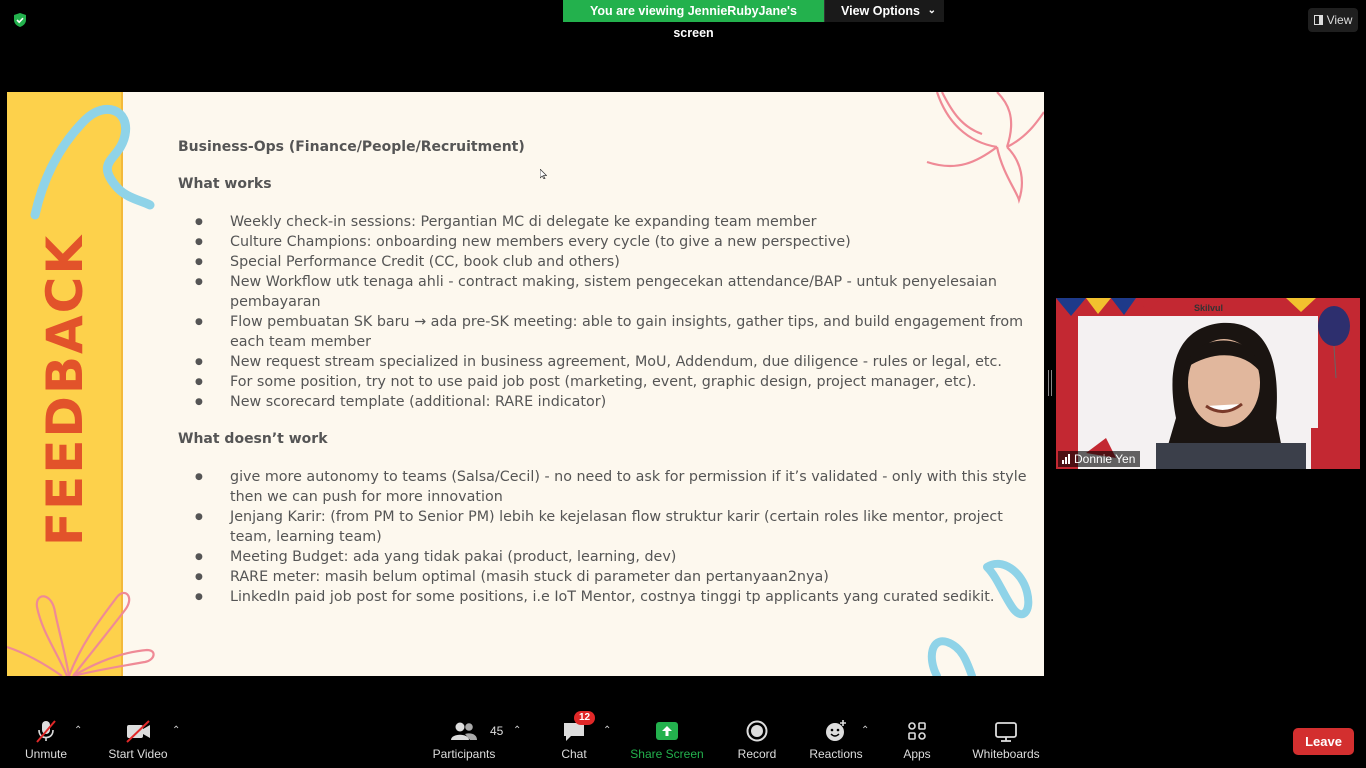 This screenshot has height=768, width=1366. Describe the element at coordinates (543, 174) in the screenshot. I see `mouse-cursor-icon` at that location.